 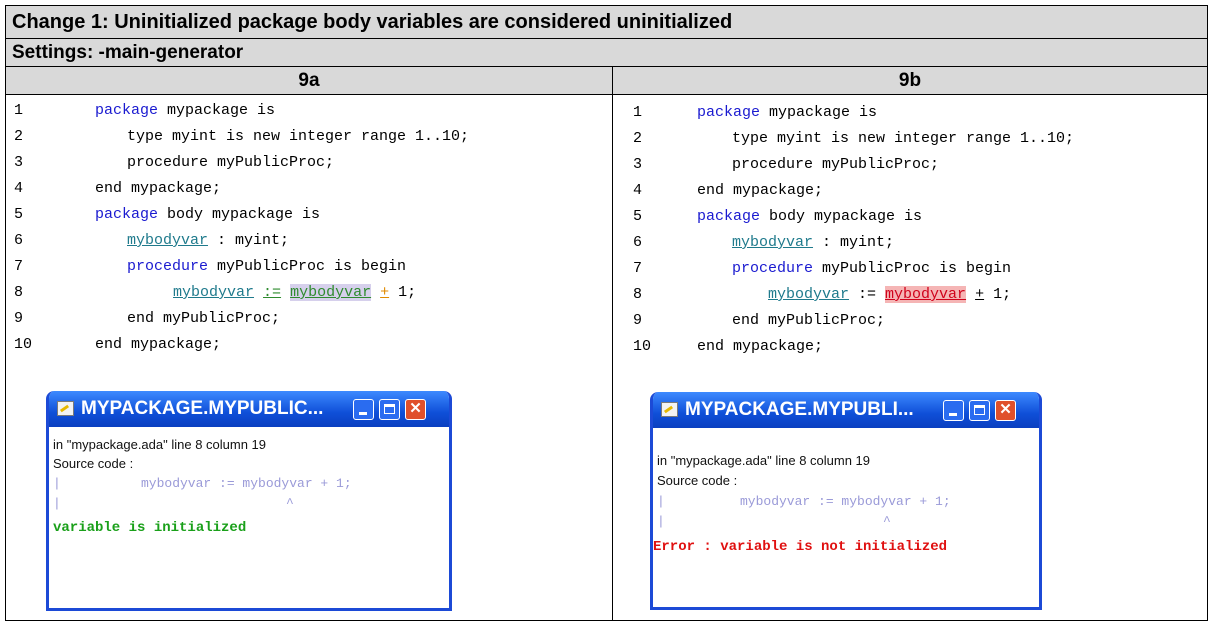 What do you see at coordinates (331, 292) in the screenshot?
I see `variable-token-highlighted: mybodyvar` at bounding box center [331, 292].